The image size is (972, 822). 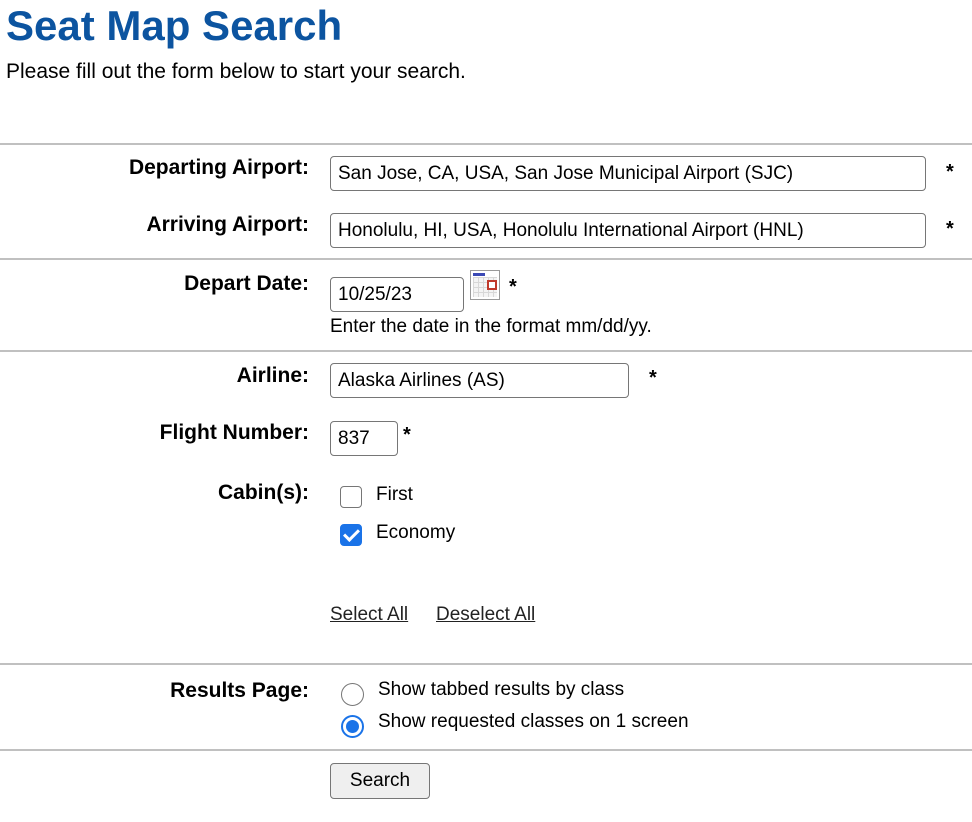 What do you see at coordinates (364, 438) in the screenshot?
I see `flight-number-input` at bounding box center [364, 438].